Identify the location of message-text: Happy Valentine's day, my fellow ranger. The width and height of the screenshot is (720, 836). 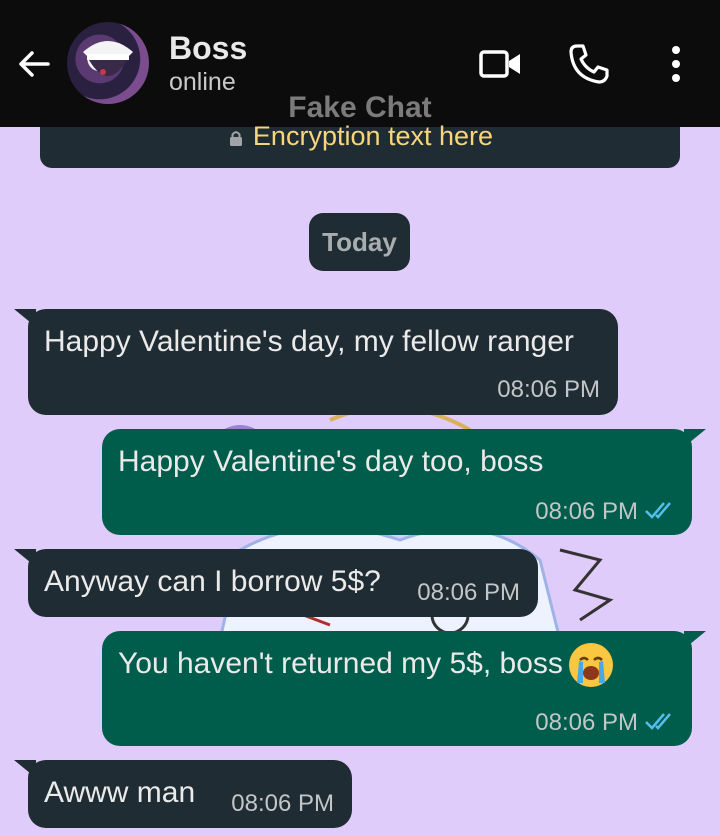
(309, 341).